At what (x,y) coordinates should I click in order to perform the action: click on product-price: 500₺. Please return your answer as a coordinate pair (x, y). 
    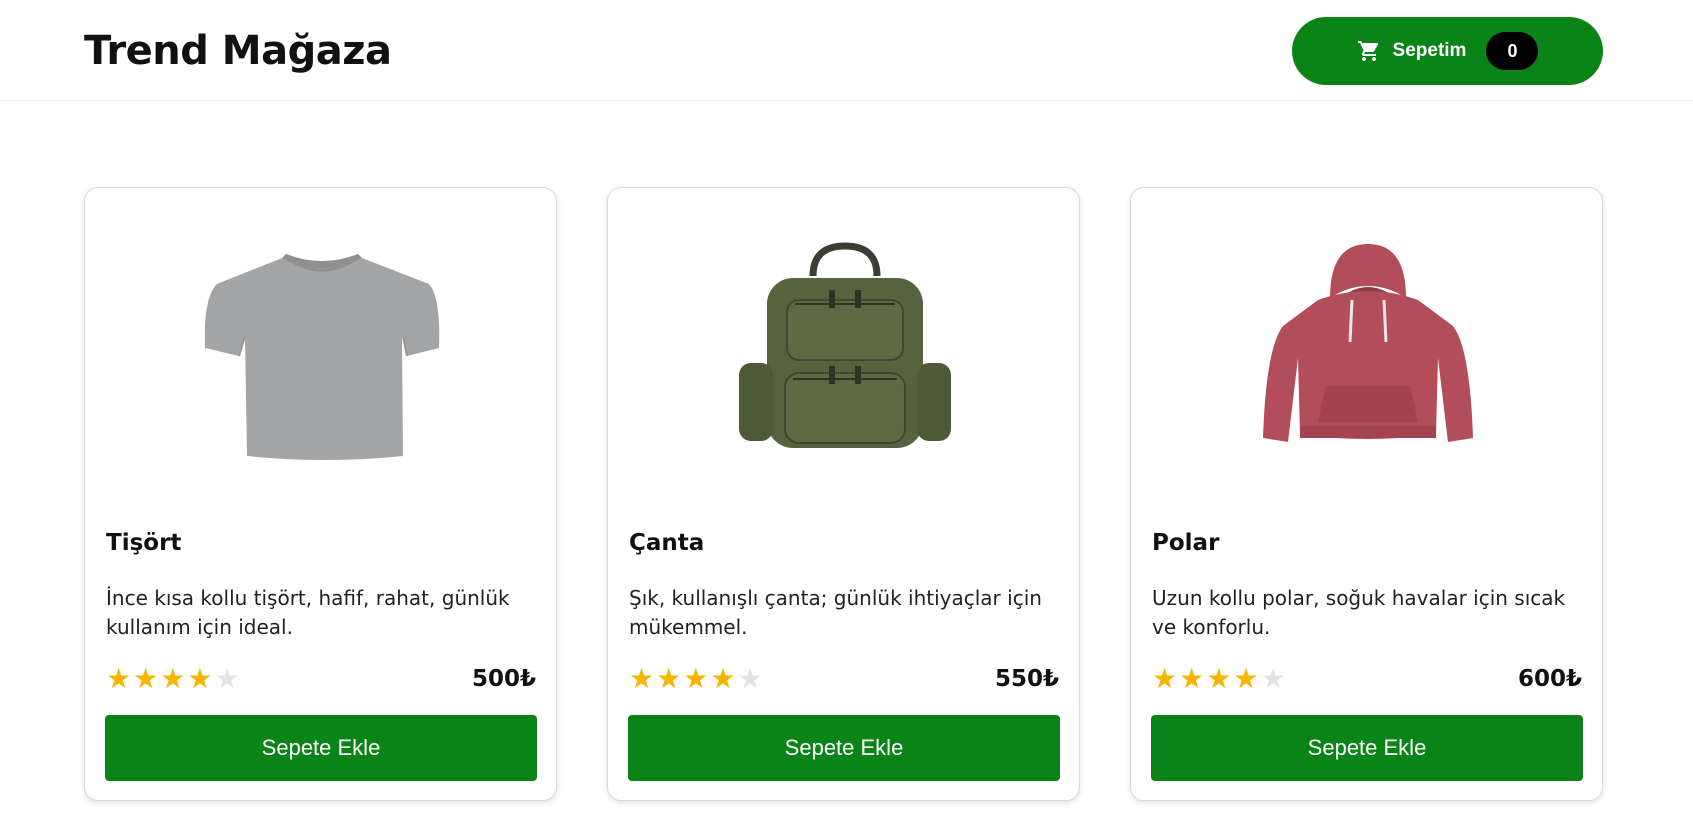
    Looking at the image, I should click on (503, 679).